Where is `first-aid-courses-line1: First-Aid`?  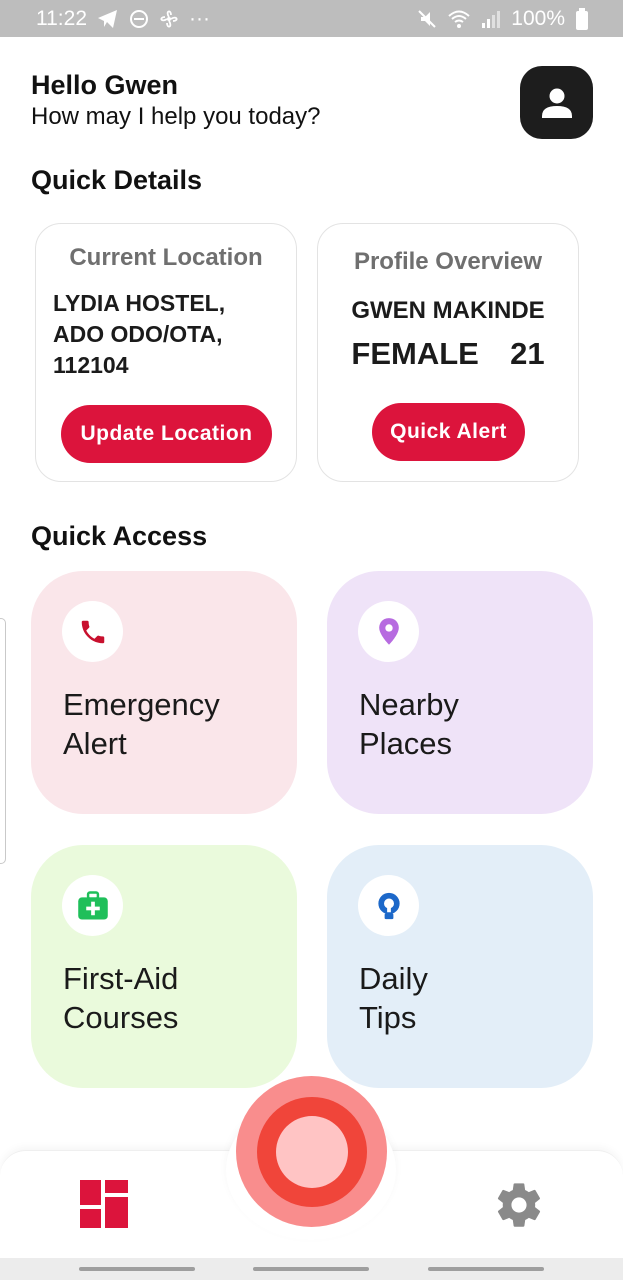 first-aid-courses-line1: First-Aid is located at coordinates (121, 978).